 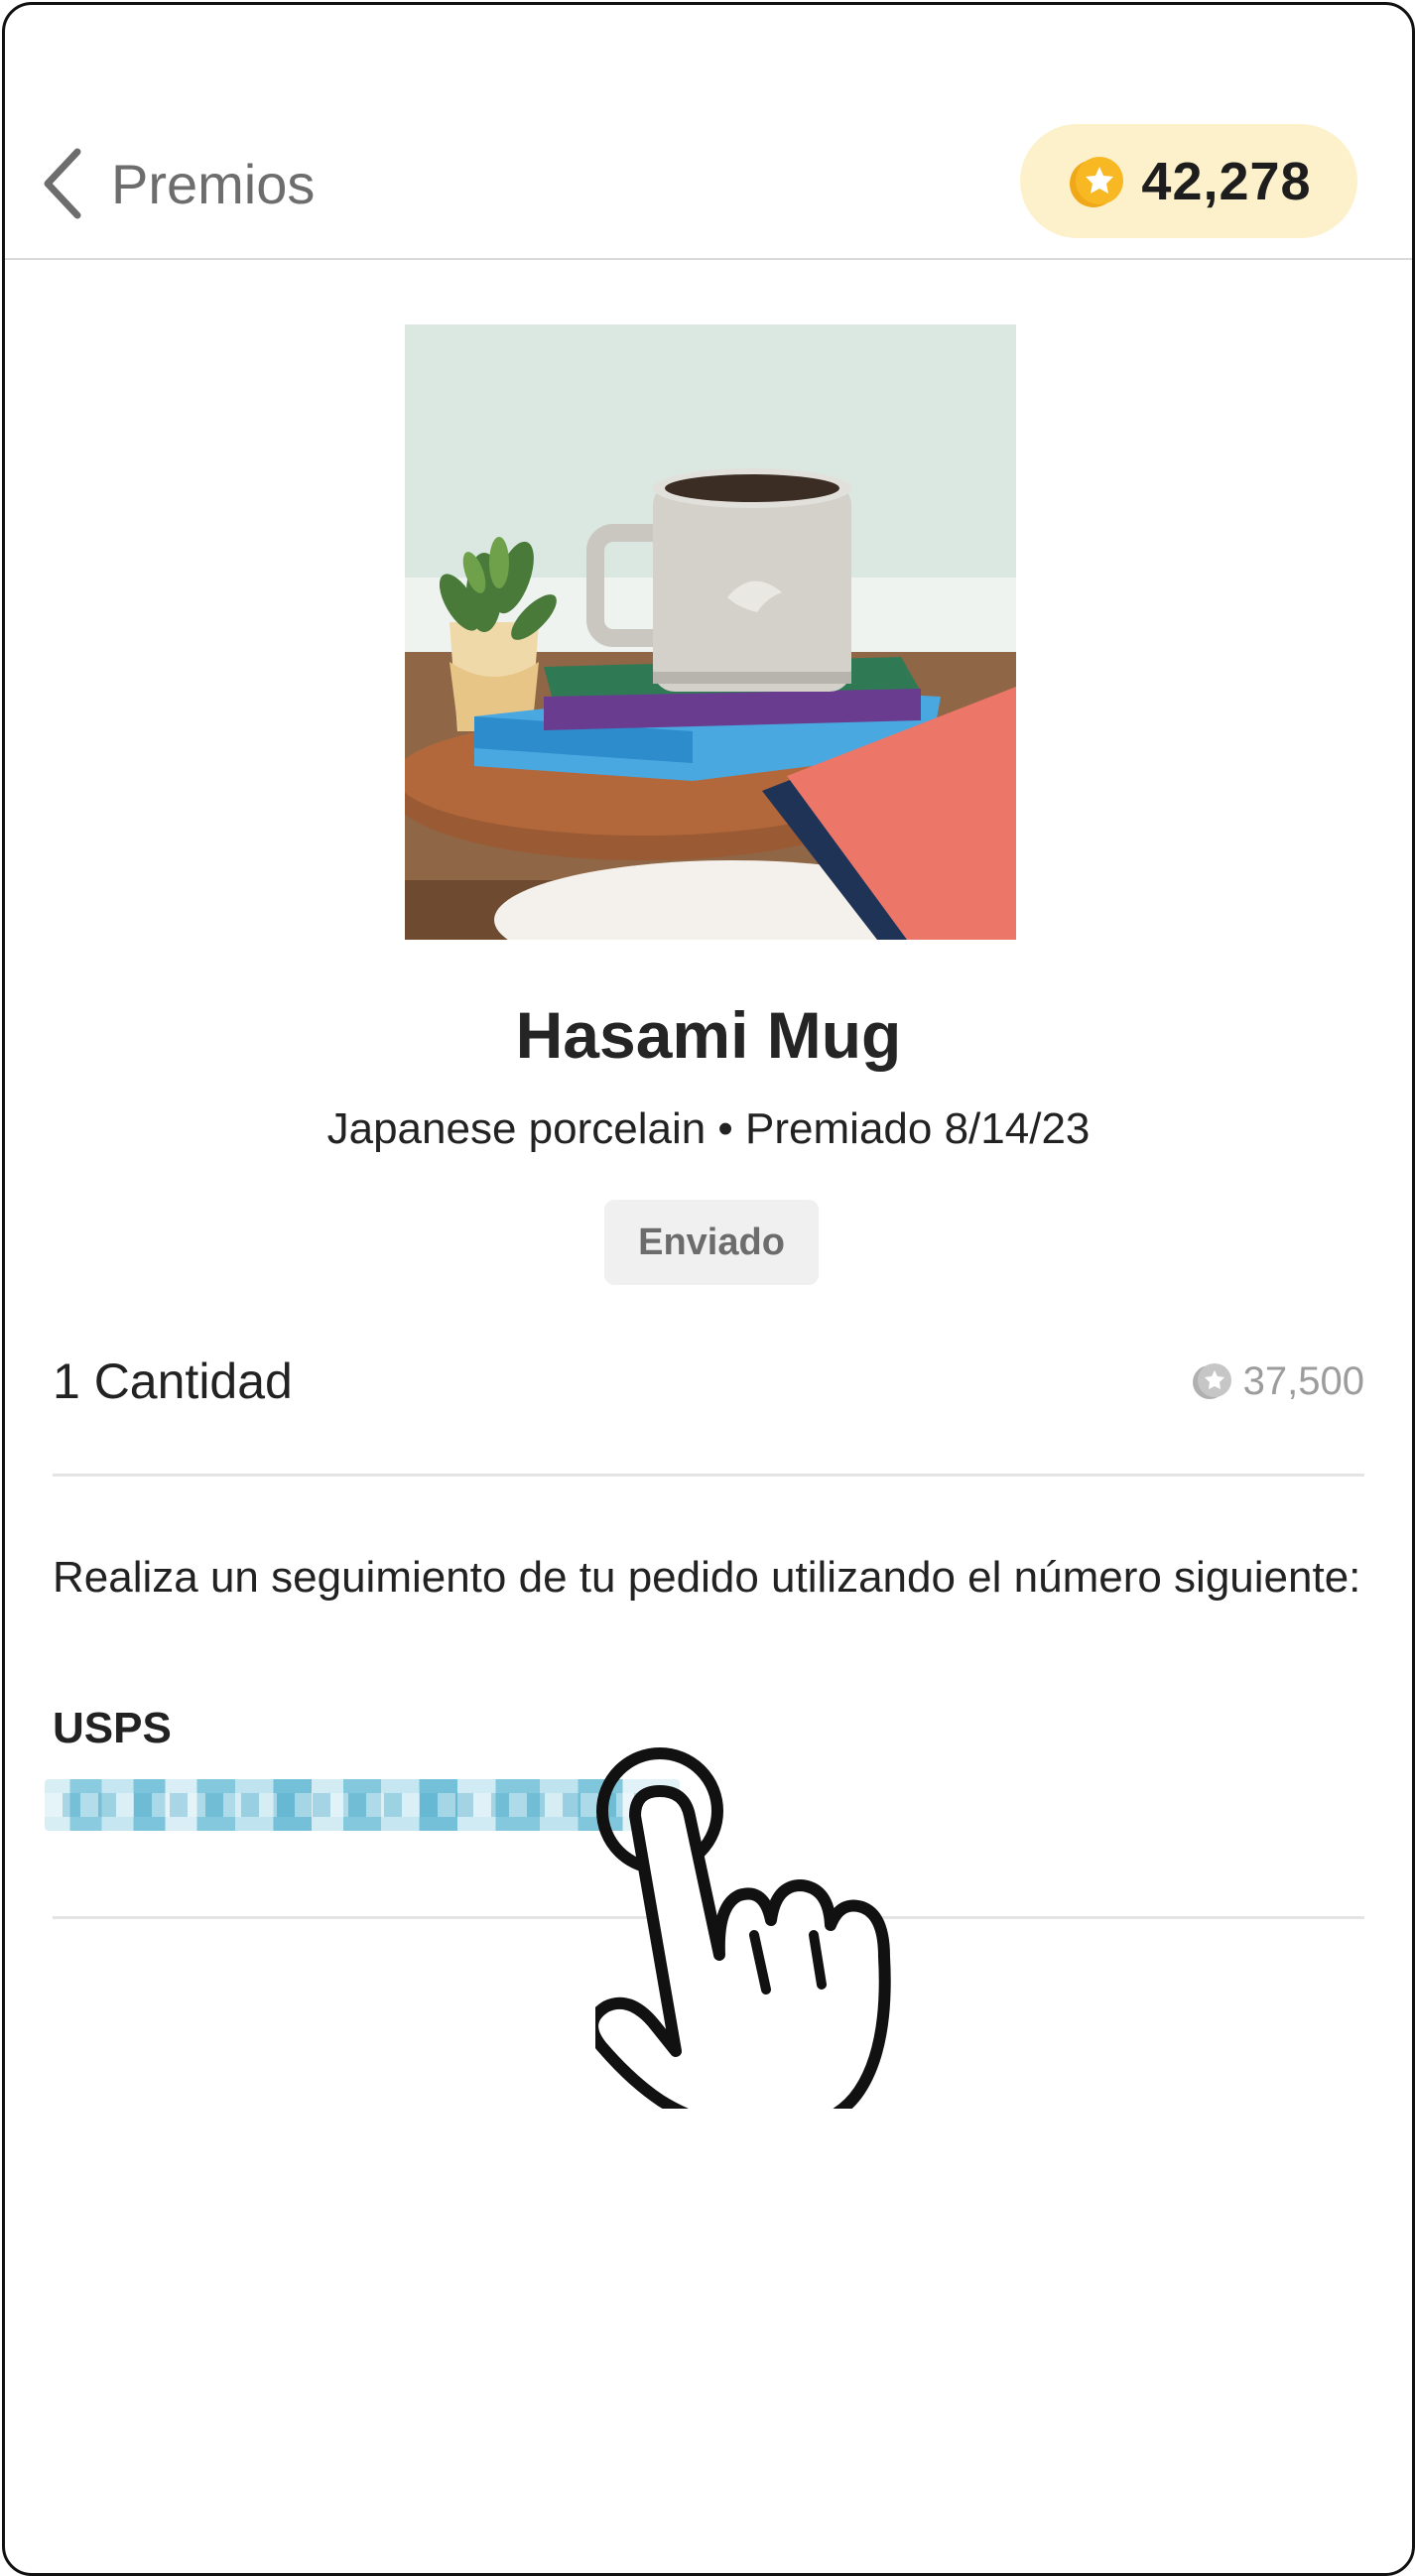 What do you see at coordinates (708, 1918) in the screenshot?
I see `divider` at bounding box center [708, 1918].